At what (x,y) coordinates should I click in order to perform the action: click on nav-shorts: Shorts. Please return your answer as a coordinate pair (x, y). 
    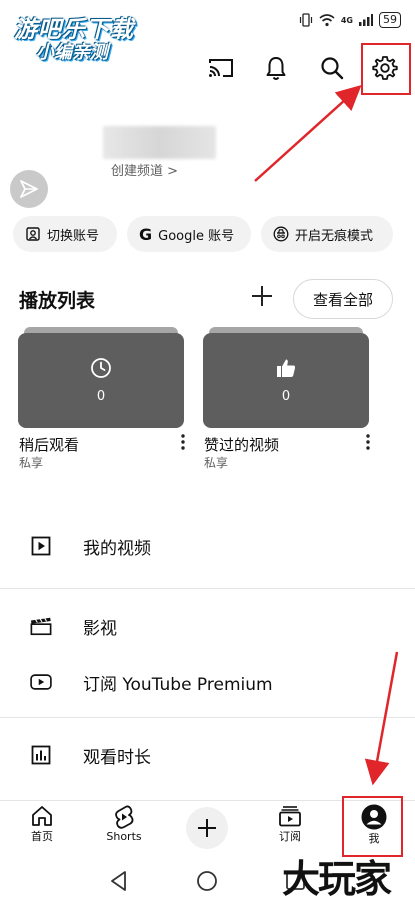
    Looking at the image, I should click on (124, 823).